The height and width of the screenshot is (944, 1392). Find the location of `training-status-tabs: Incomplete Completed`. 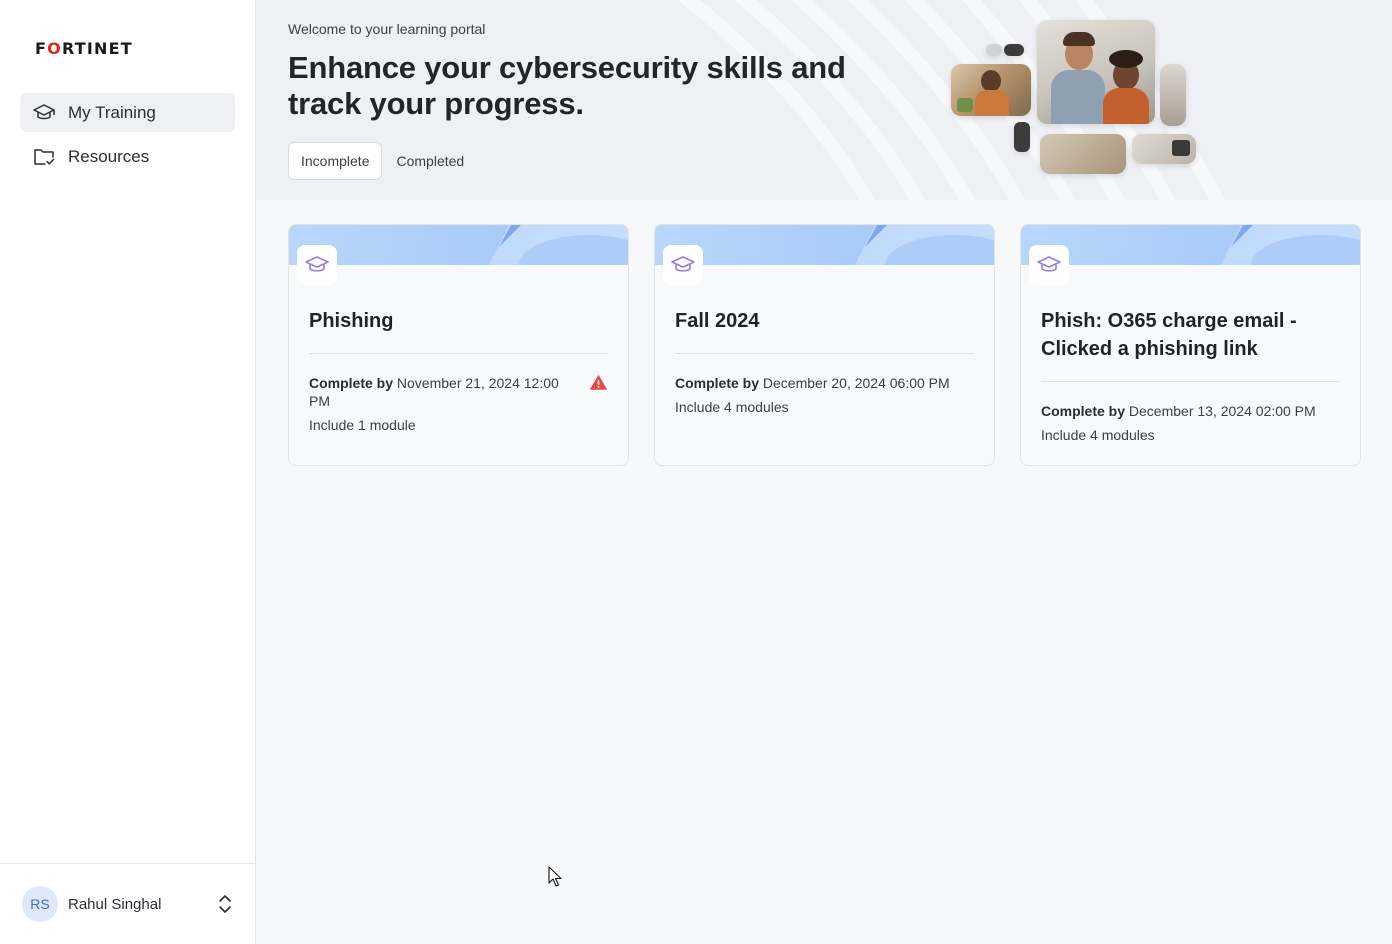

training-status-tabs: Incomplete Completed is located at coordinates (382, 161).